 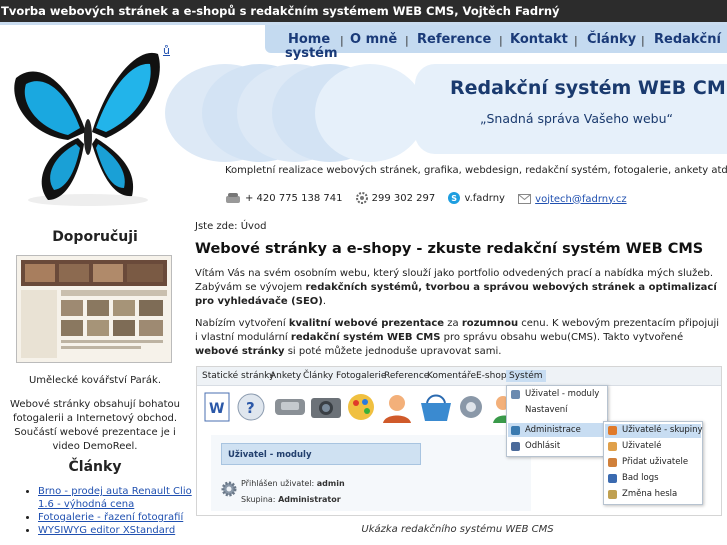 What do you see at coordinates (110, 517) in the screenshot?
I see `article-link: Fotogalerie - řazení fotografií` at bounding box center [110, 517].